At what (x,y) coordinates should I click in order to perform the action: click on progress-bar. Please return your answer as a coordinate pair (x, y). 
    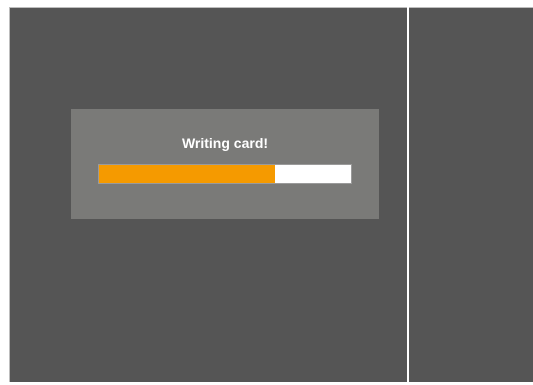
    Looking at the image, I should click on (225, 174).